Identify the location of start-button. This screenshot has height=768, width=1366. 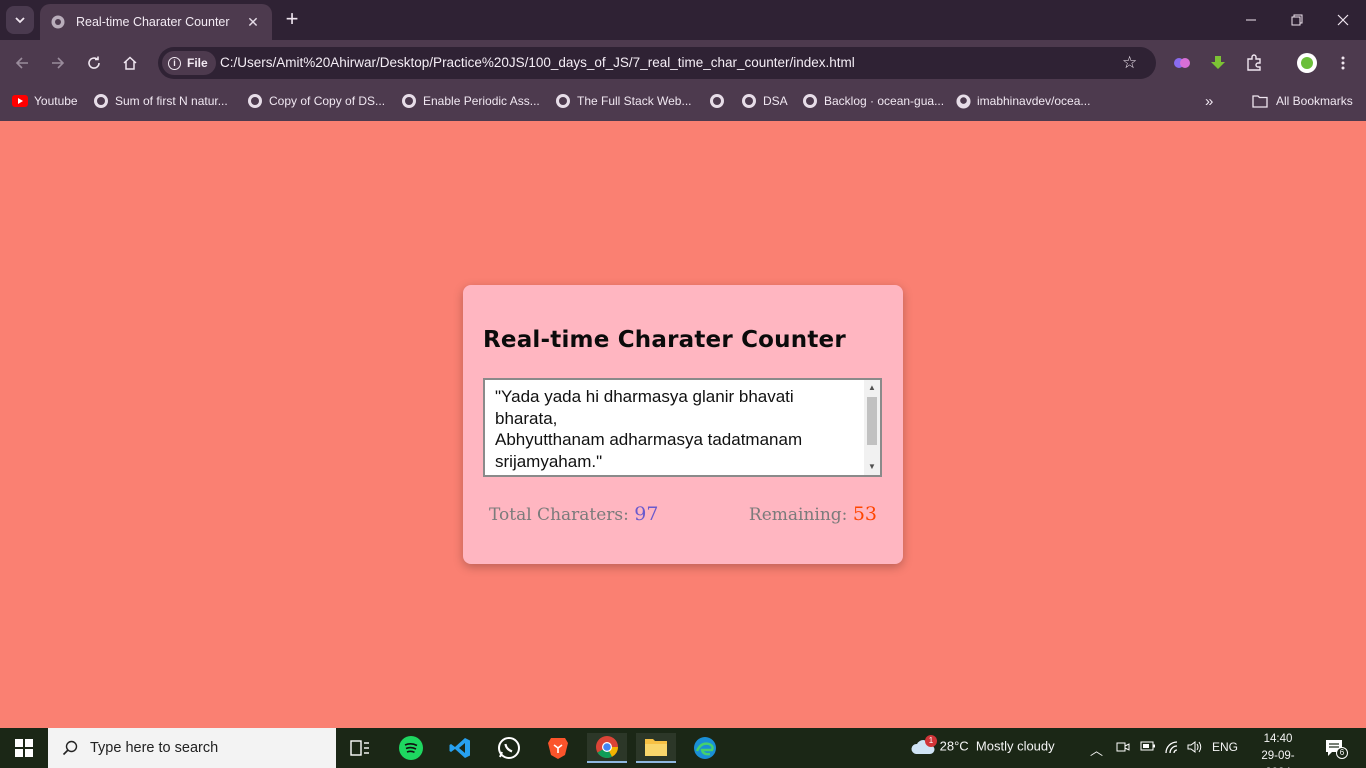
(24, 748).